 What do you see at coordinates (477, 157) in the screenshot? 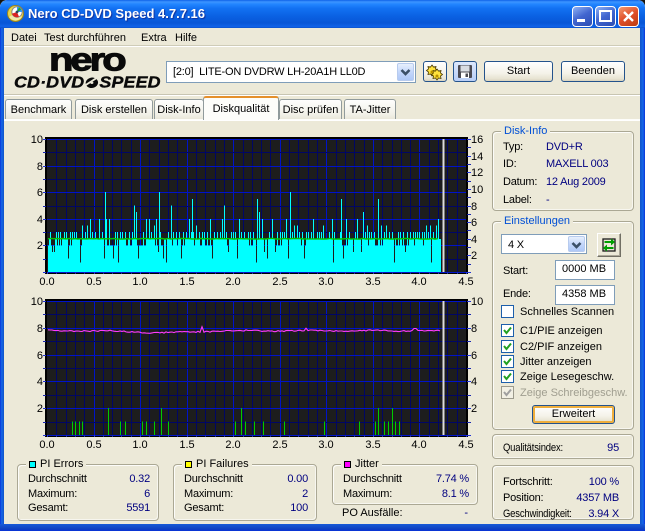
I see `svg-text: 14` at bounding box center [477, 157].